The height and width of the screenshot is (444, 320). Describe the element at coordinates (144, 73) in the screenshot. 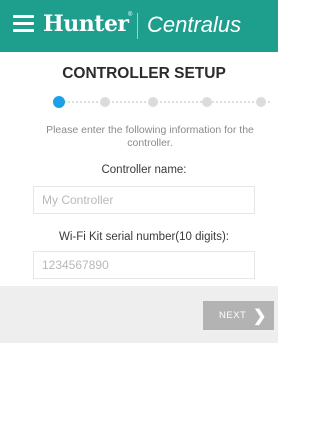

I see `page-title: CONTROLLER SETUP` at that location.